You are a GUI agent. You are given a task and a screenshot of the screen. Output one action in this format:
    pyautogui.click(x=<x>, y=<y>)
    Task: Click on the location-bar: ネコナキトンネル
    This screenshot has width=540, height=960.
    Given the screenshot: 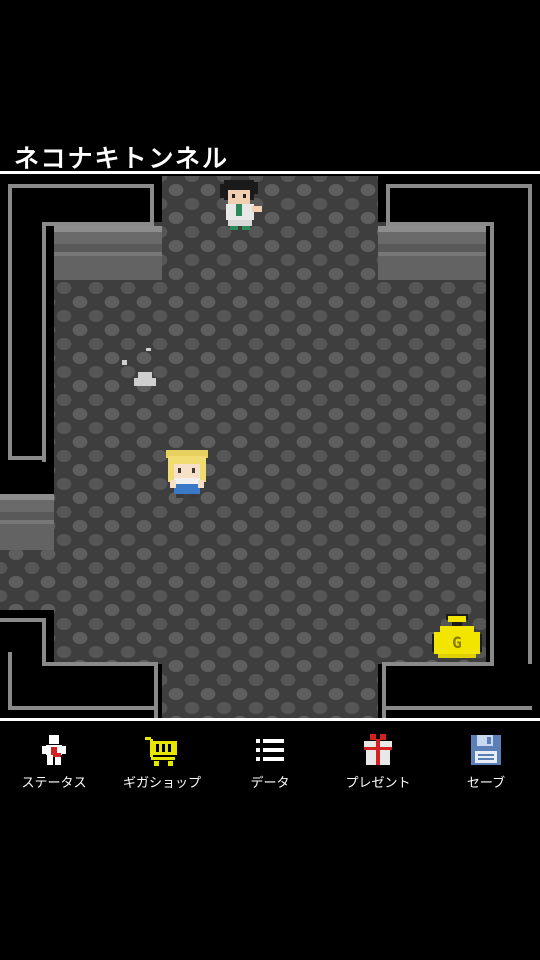 What is the action you would take?
    pyautogui.click(x=270, y=154)
    